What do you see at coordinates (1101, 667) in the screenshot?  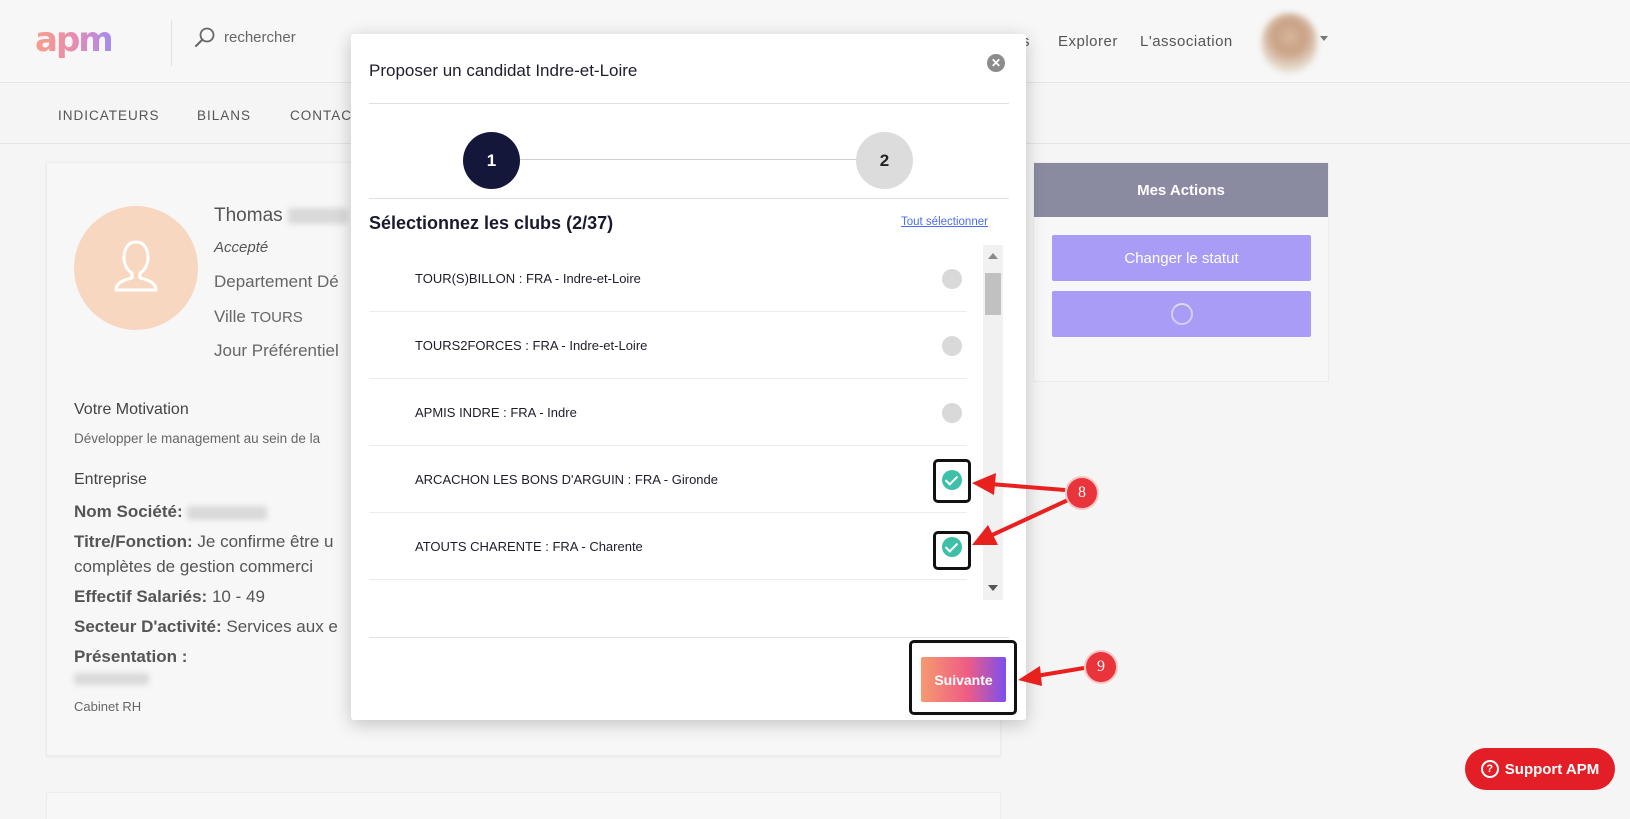 I see `annotation-badge-9: 9` at bounding box center [1101, 667].